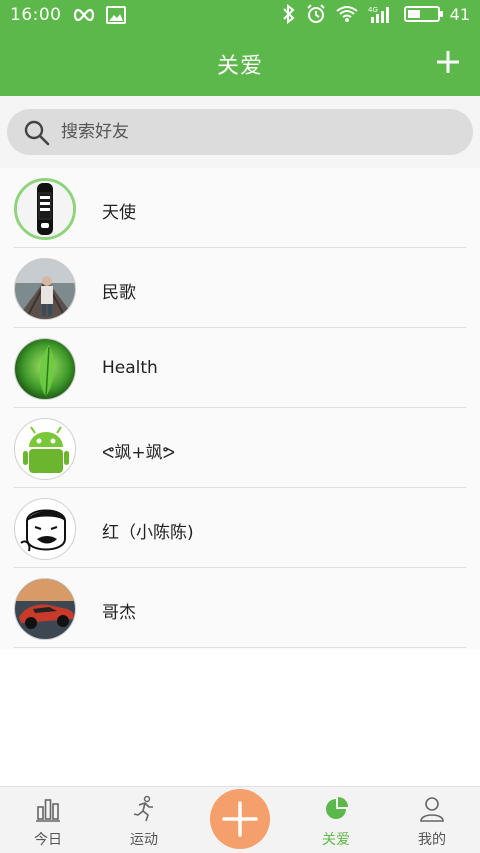 The image size is (480, 853). I want to click on person-photo-avatar, so click(45, 289).